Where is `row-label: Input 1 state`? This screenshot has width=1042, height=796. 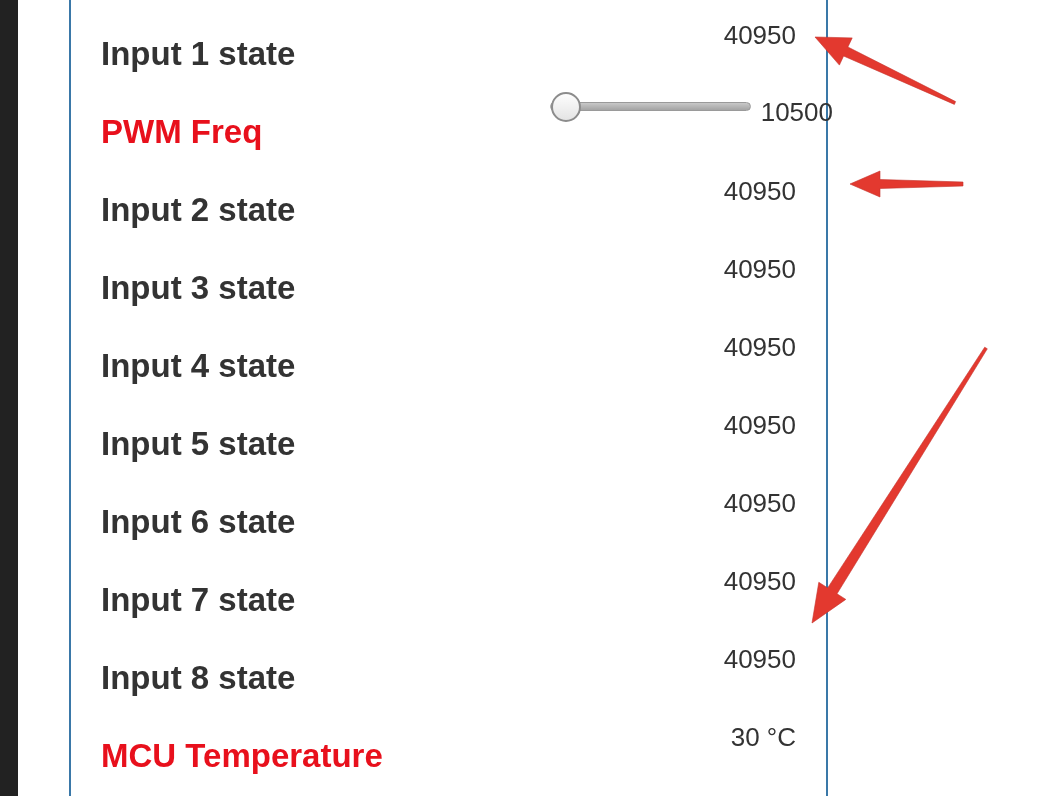
row-label: Input 1 state is located at coordinates (198, 54).